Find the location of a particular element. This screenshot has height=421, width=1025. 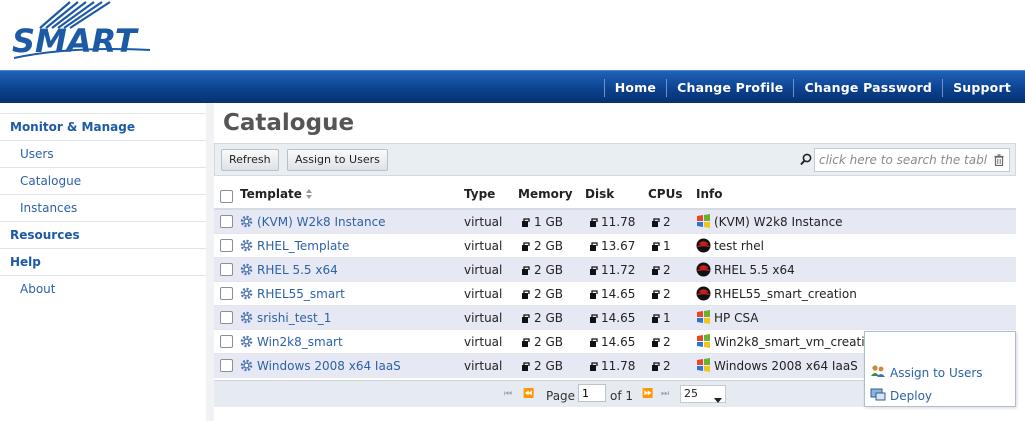

clear-search-icon is located at coordinates (999, 161).